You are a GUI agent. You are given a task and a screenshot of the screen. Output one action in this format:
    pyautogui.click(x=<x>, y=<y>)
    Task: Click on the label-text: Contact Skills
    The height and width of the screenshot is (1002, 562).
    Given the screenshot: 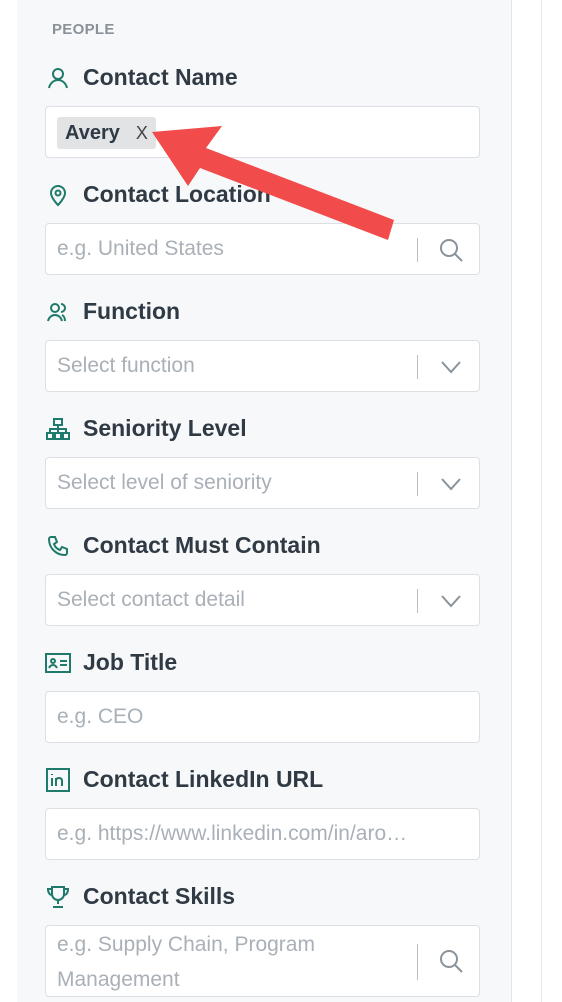 What is the action you would take?
    pyautogui.click(x=159, y=896)
    